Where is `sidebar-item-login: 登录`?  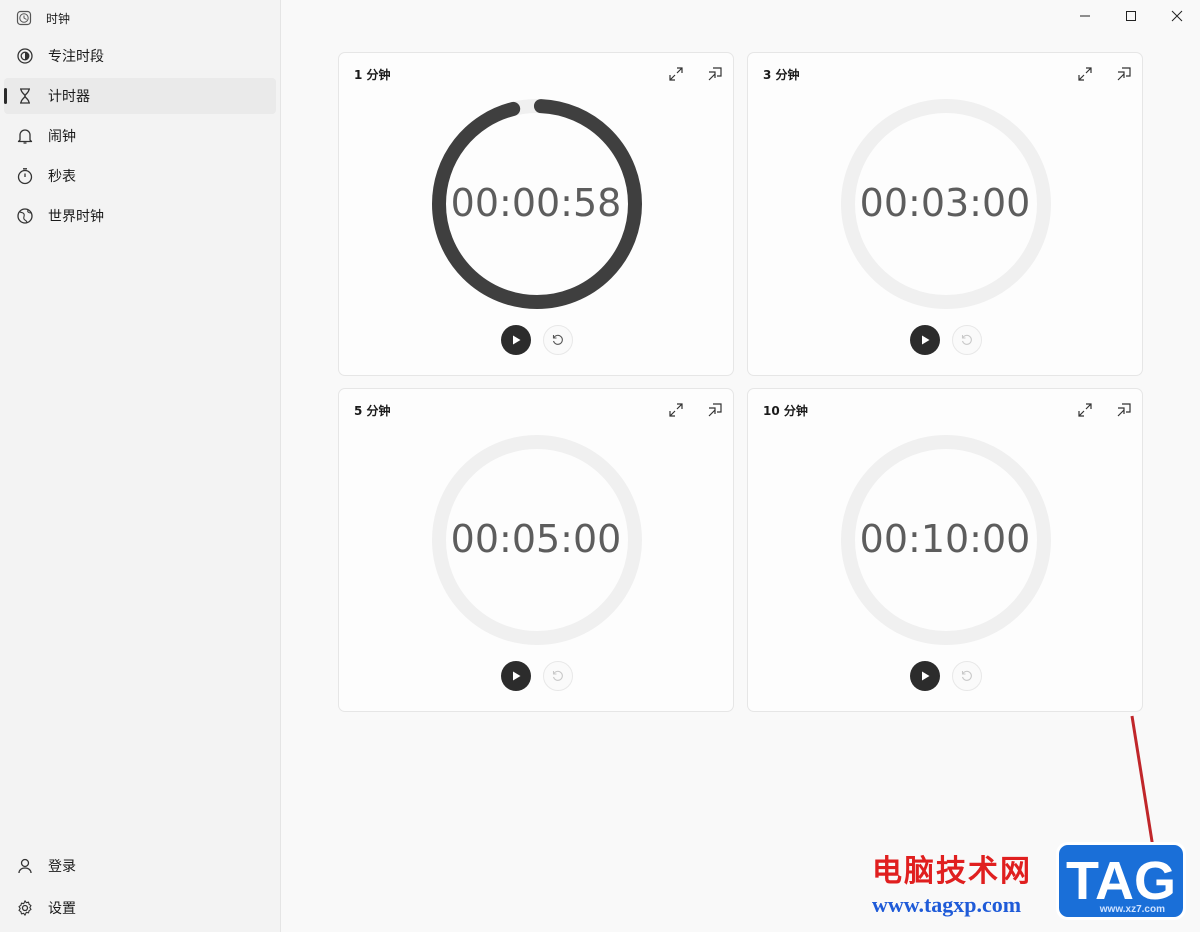 sidebar-item-login: 登录 is located at coordinates (140, 866).